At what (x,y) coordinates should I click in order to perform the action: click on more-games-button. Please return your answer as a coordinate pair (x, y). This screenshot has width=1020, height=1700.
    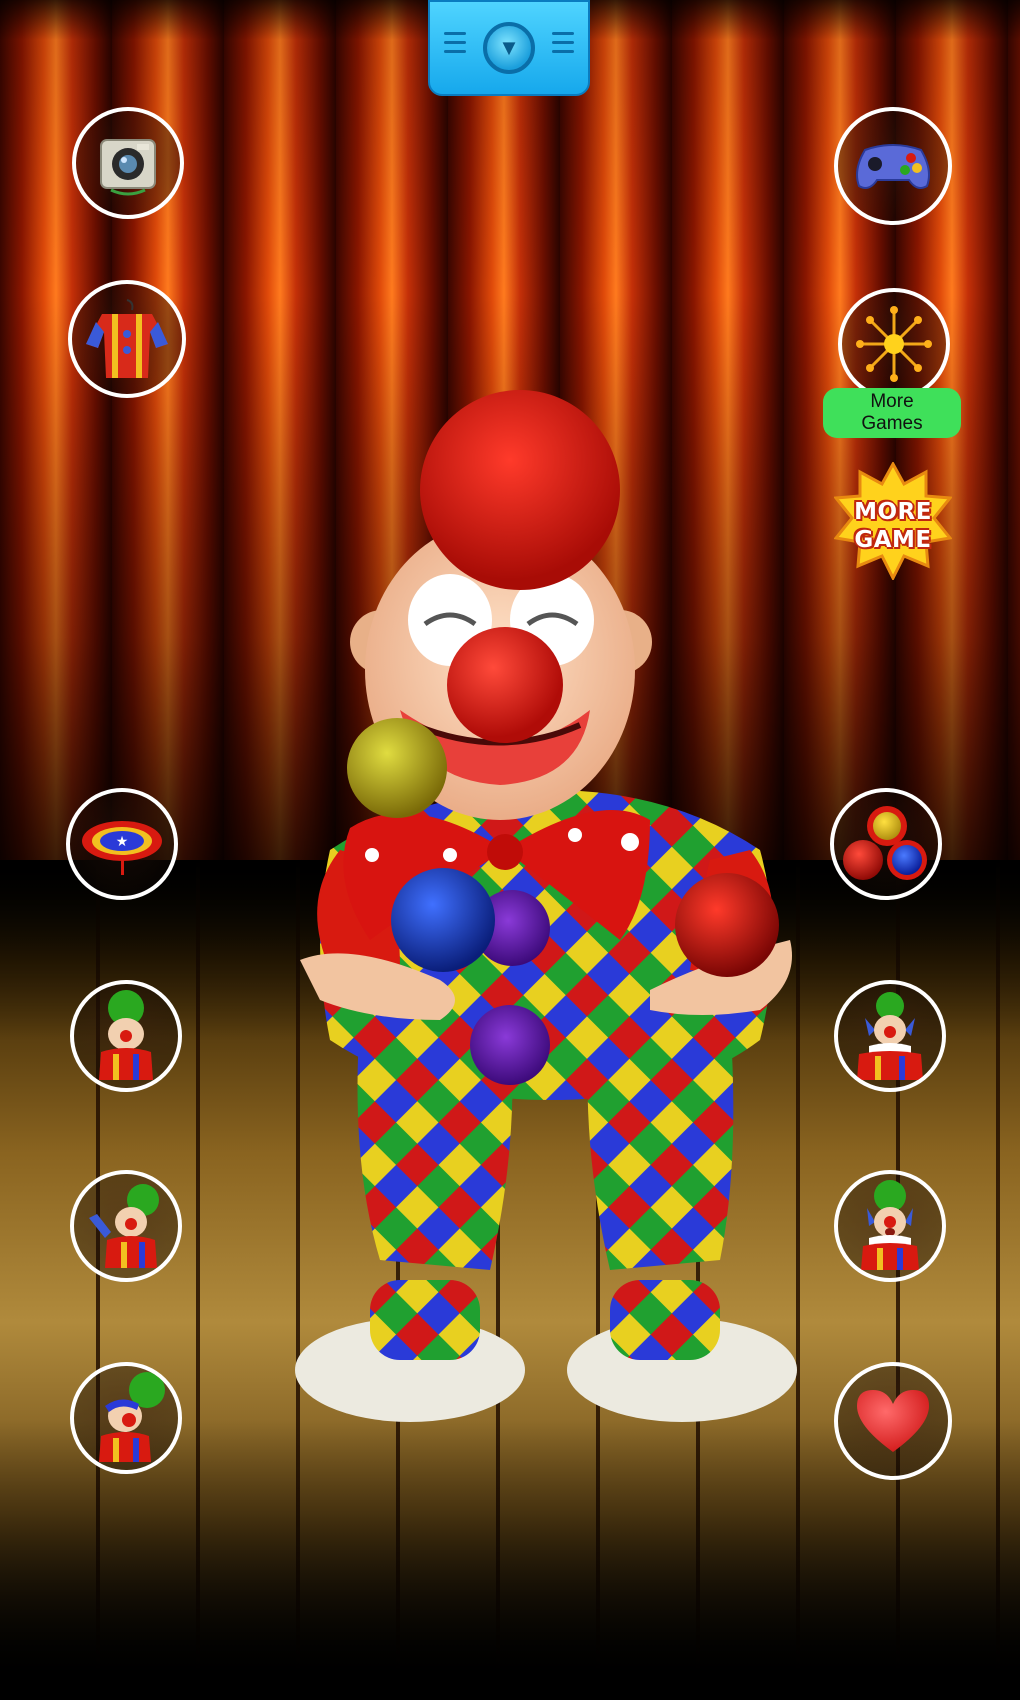
    Looking at the image, I should click on (894, 344).